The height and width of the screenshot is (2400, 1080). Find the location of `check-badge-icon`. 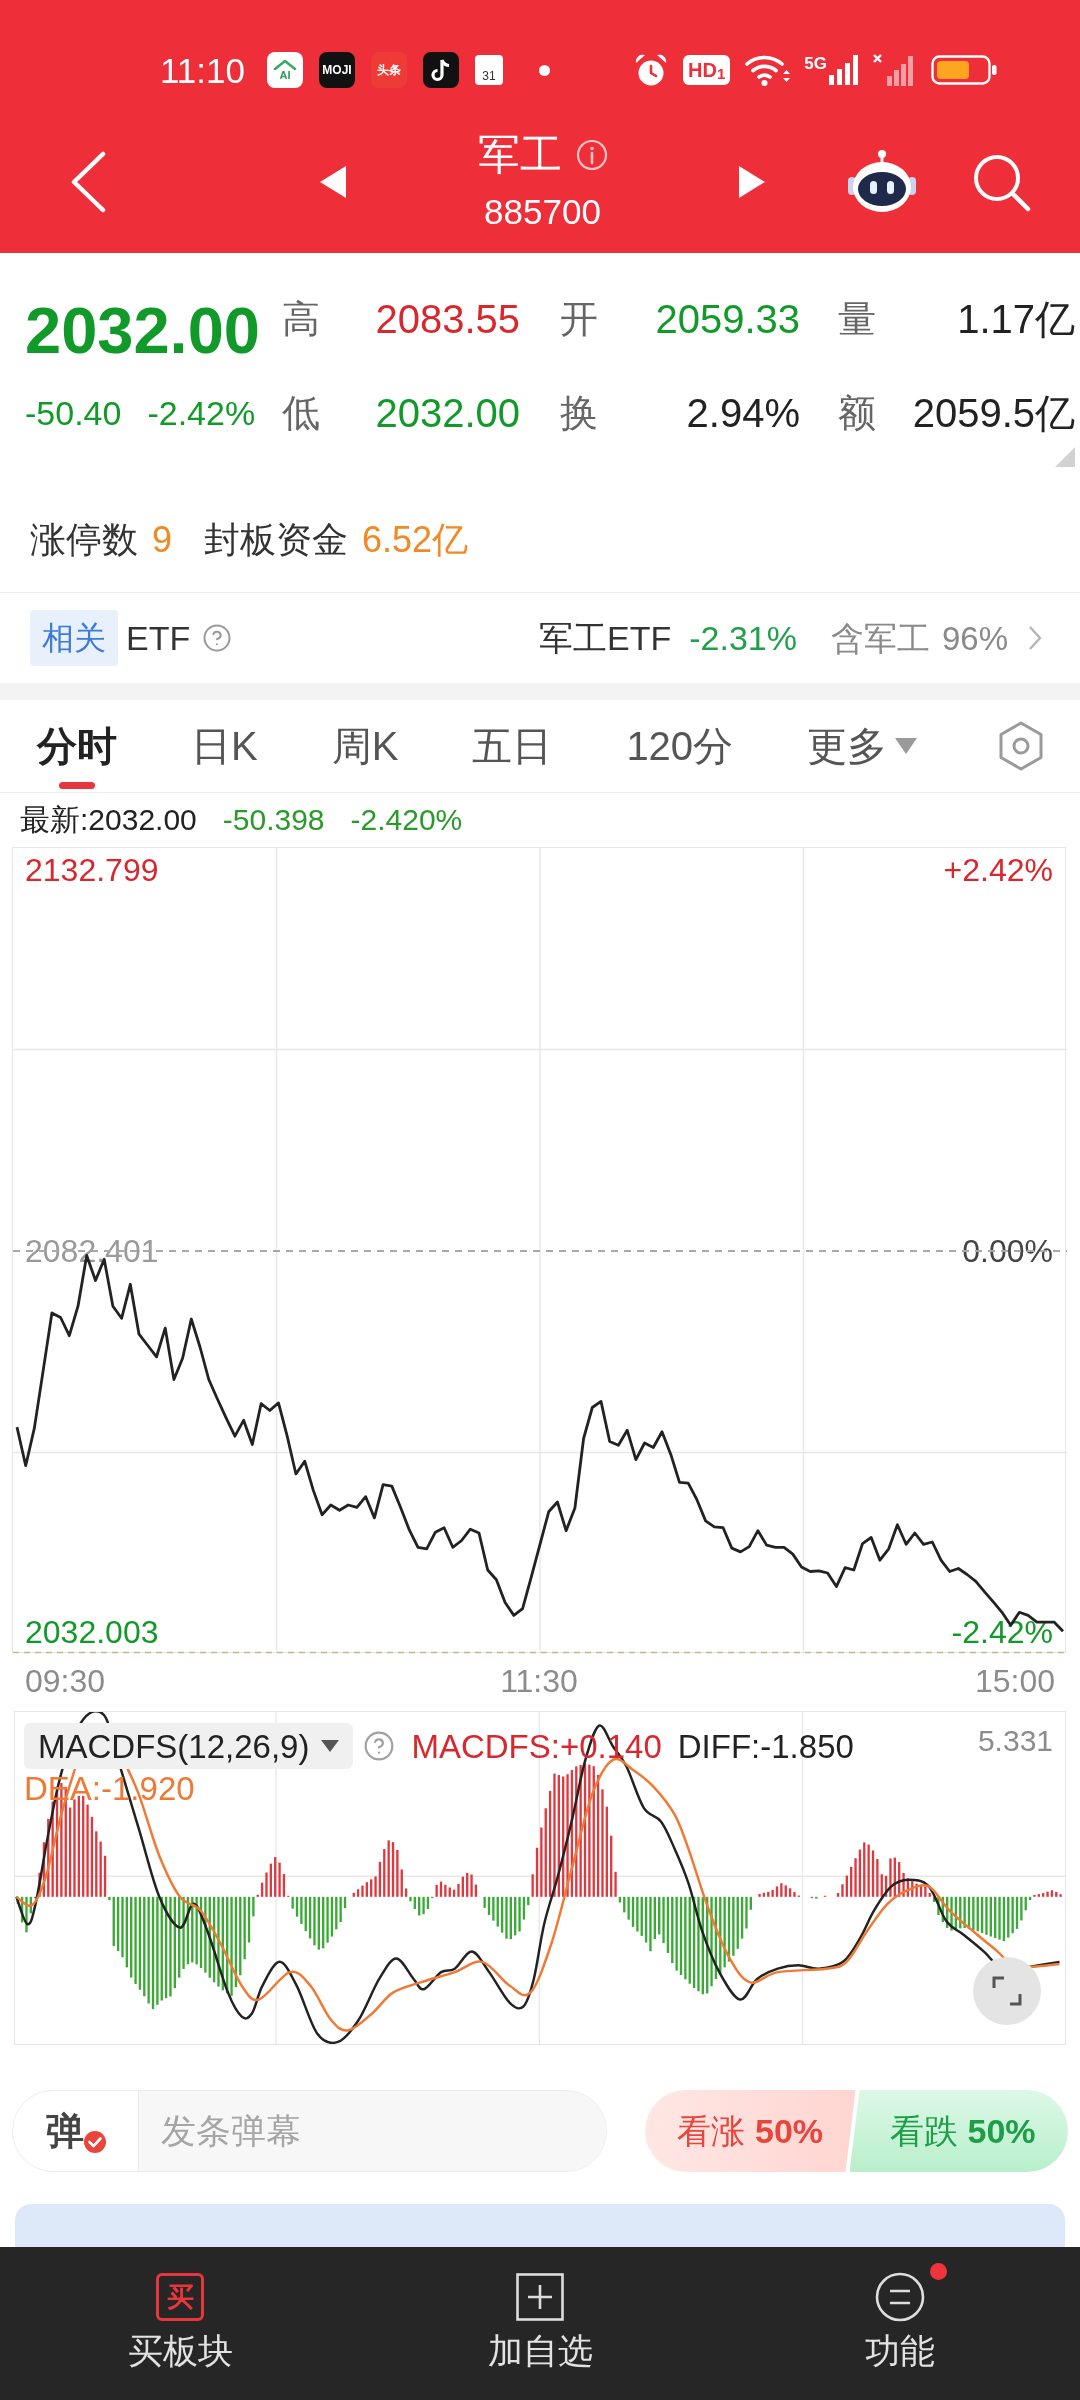

check-badge-icon is located at coordinates (94, 2142).